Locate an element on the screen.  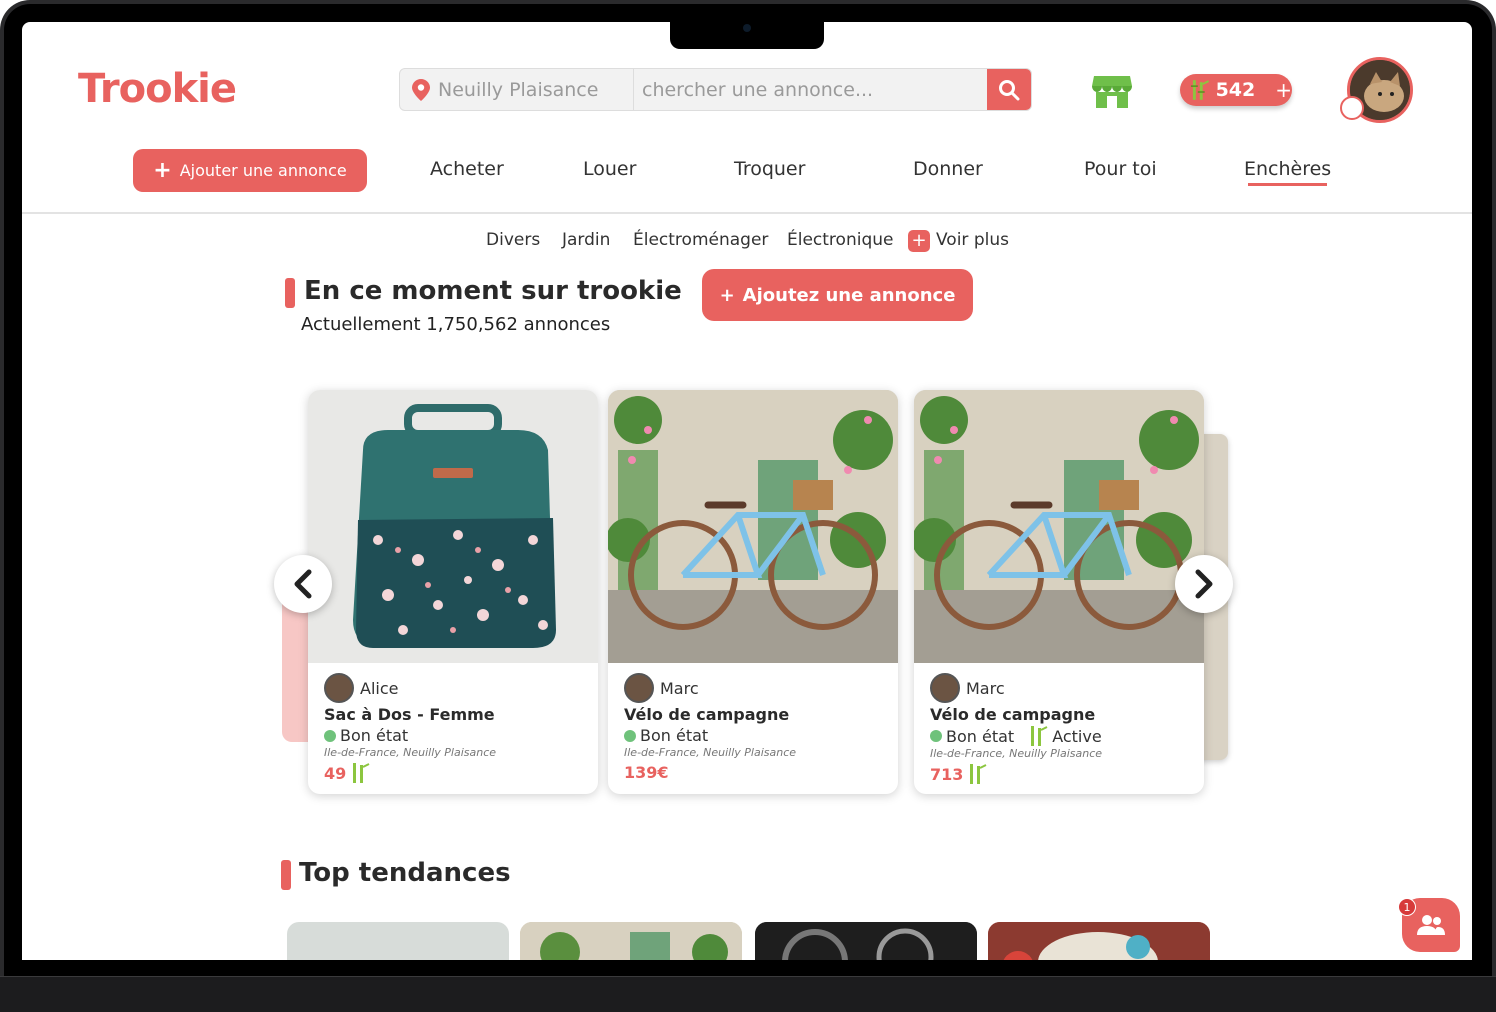
nav-louer: Louer is located at coordinates (609, 169).